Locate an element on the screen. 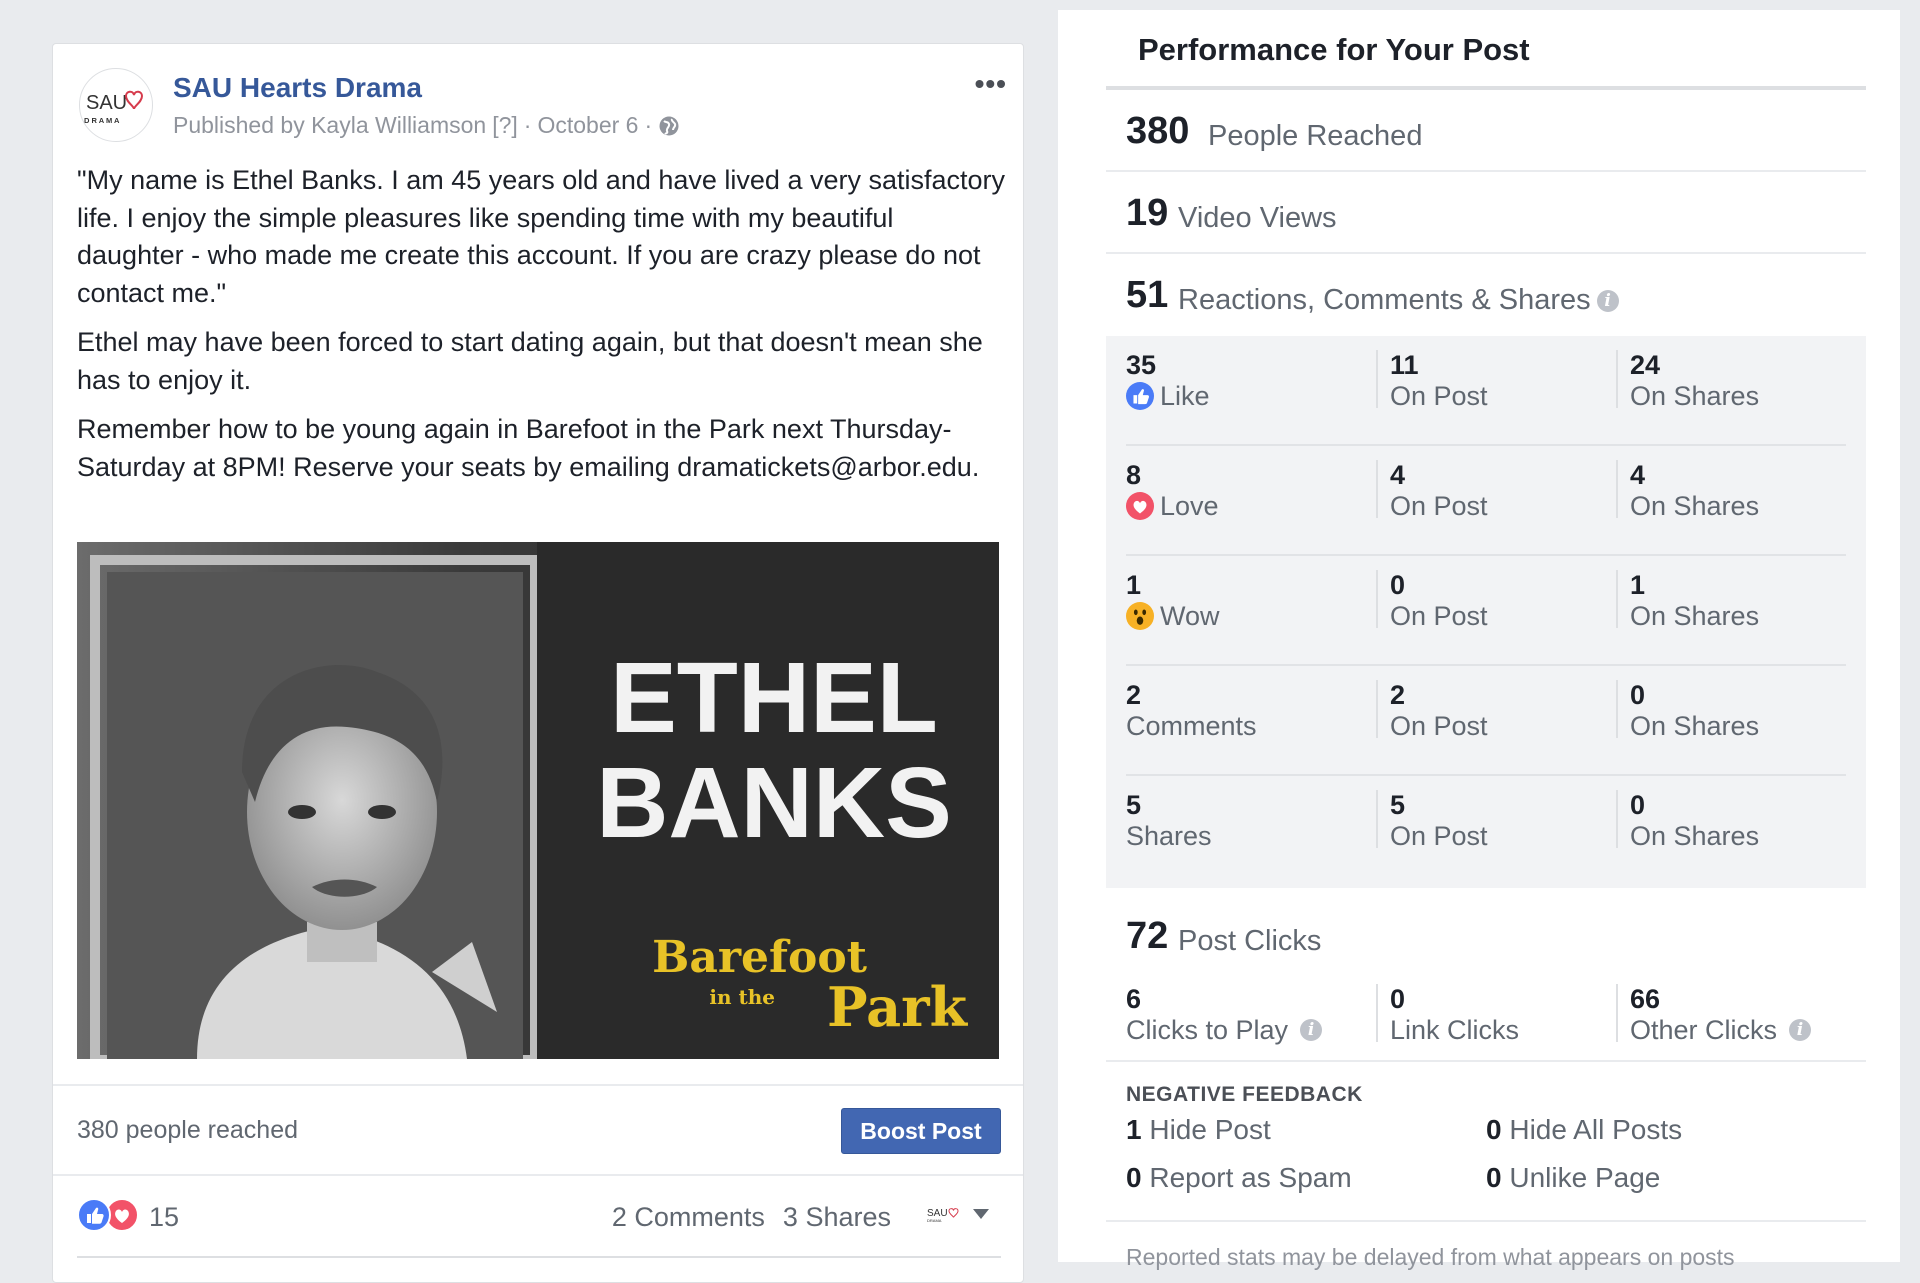  breakdown-label: Like is located at coordinates (1168, 396).